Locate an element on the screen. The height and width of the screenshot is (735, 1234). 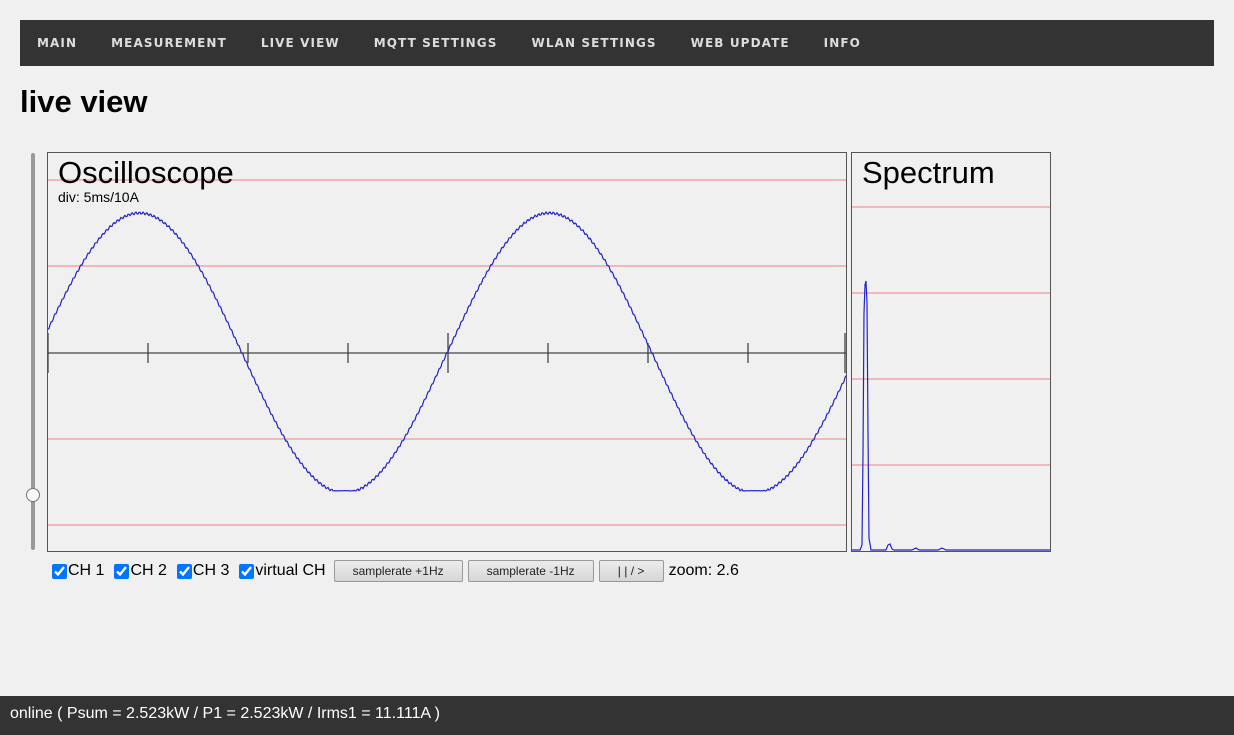
spectrum-canvas is located at coordinates (951, 378).